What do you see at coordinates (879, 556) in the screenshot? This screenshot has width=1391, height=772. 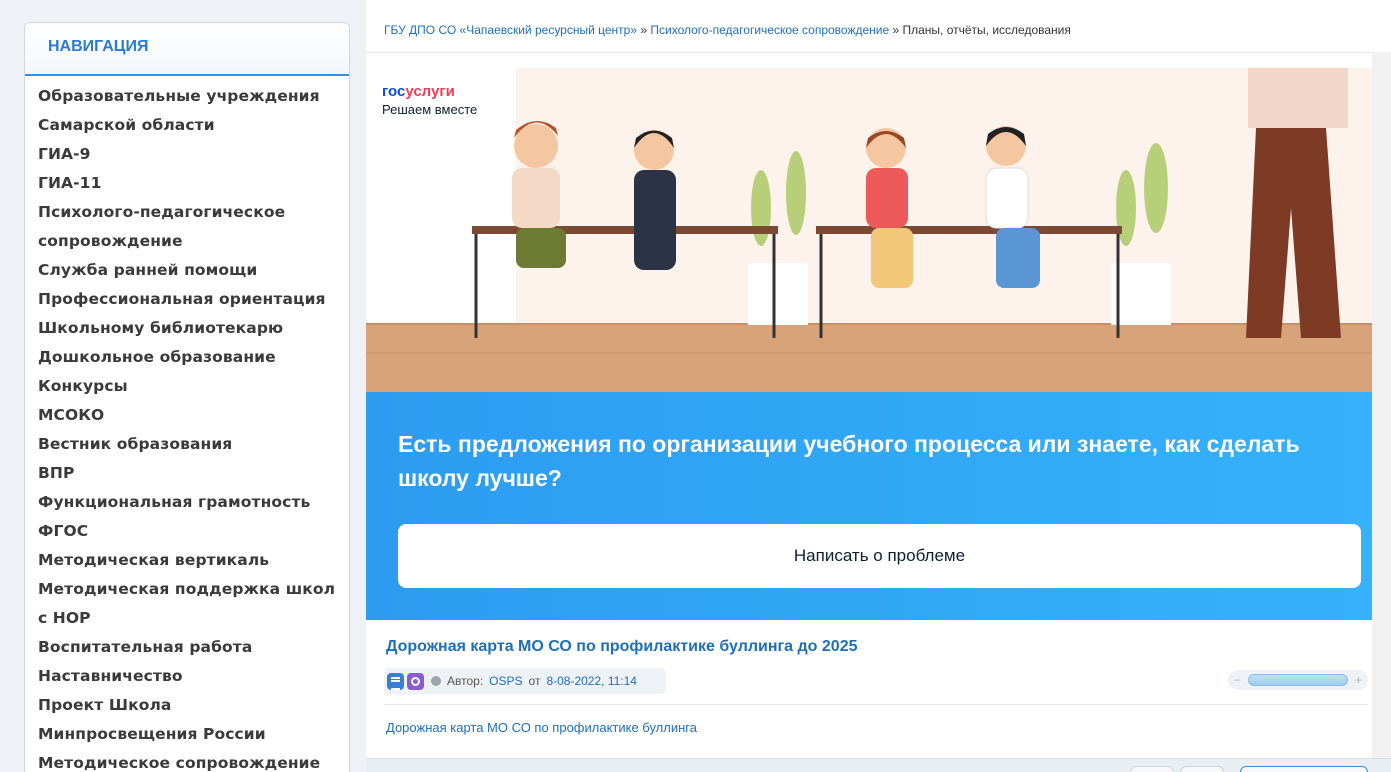 I see `write-problem-button: Написать о проблеме` at bounding box center [879, 556].